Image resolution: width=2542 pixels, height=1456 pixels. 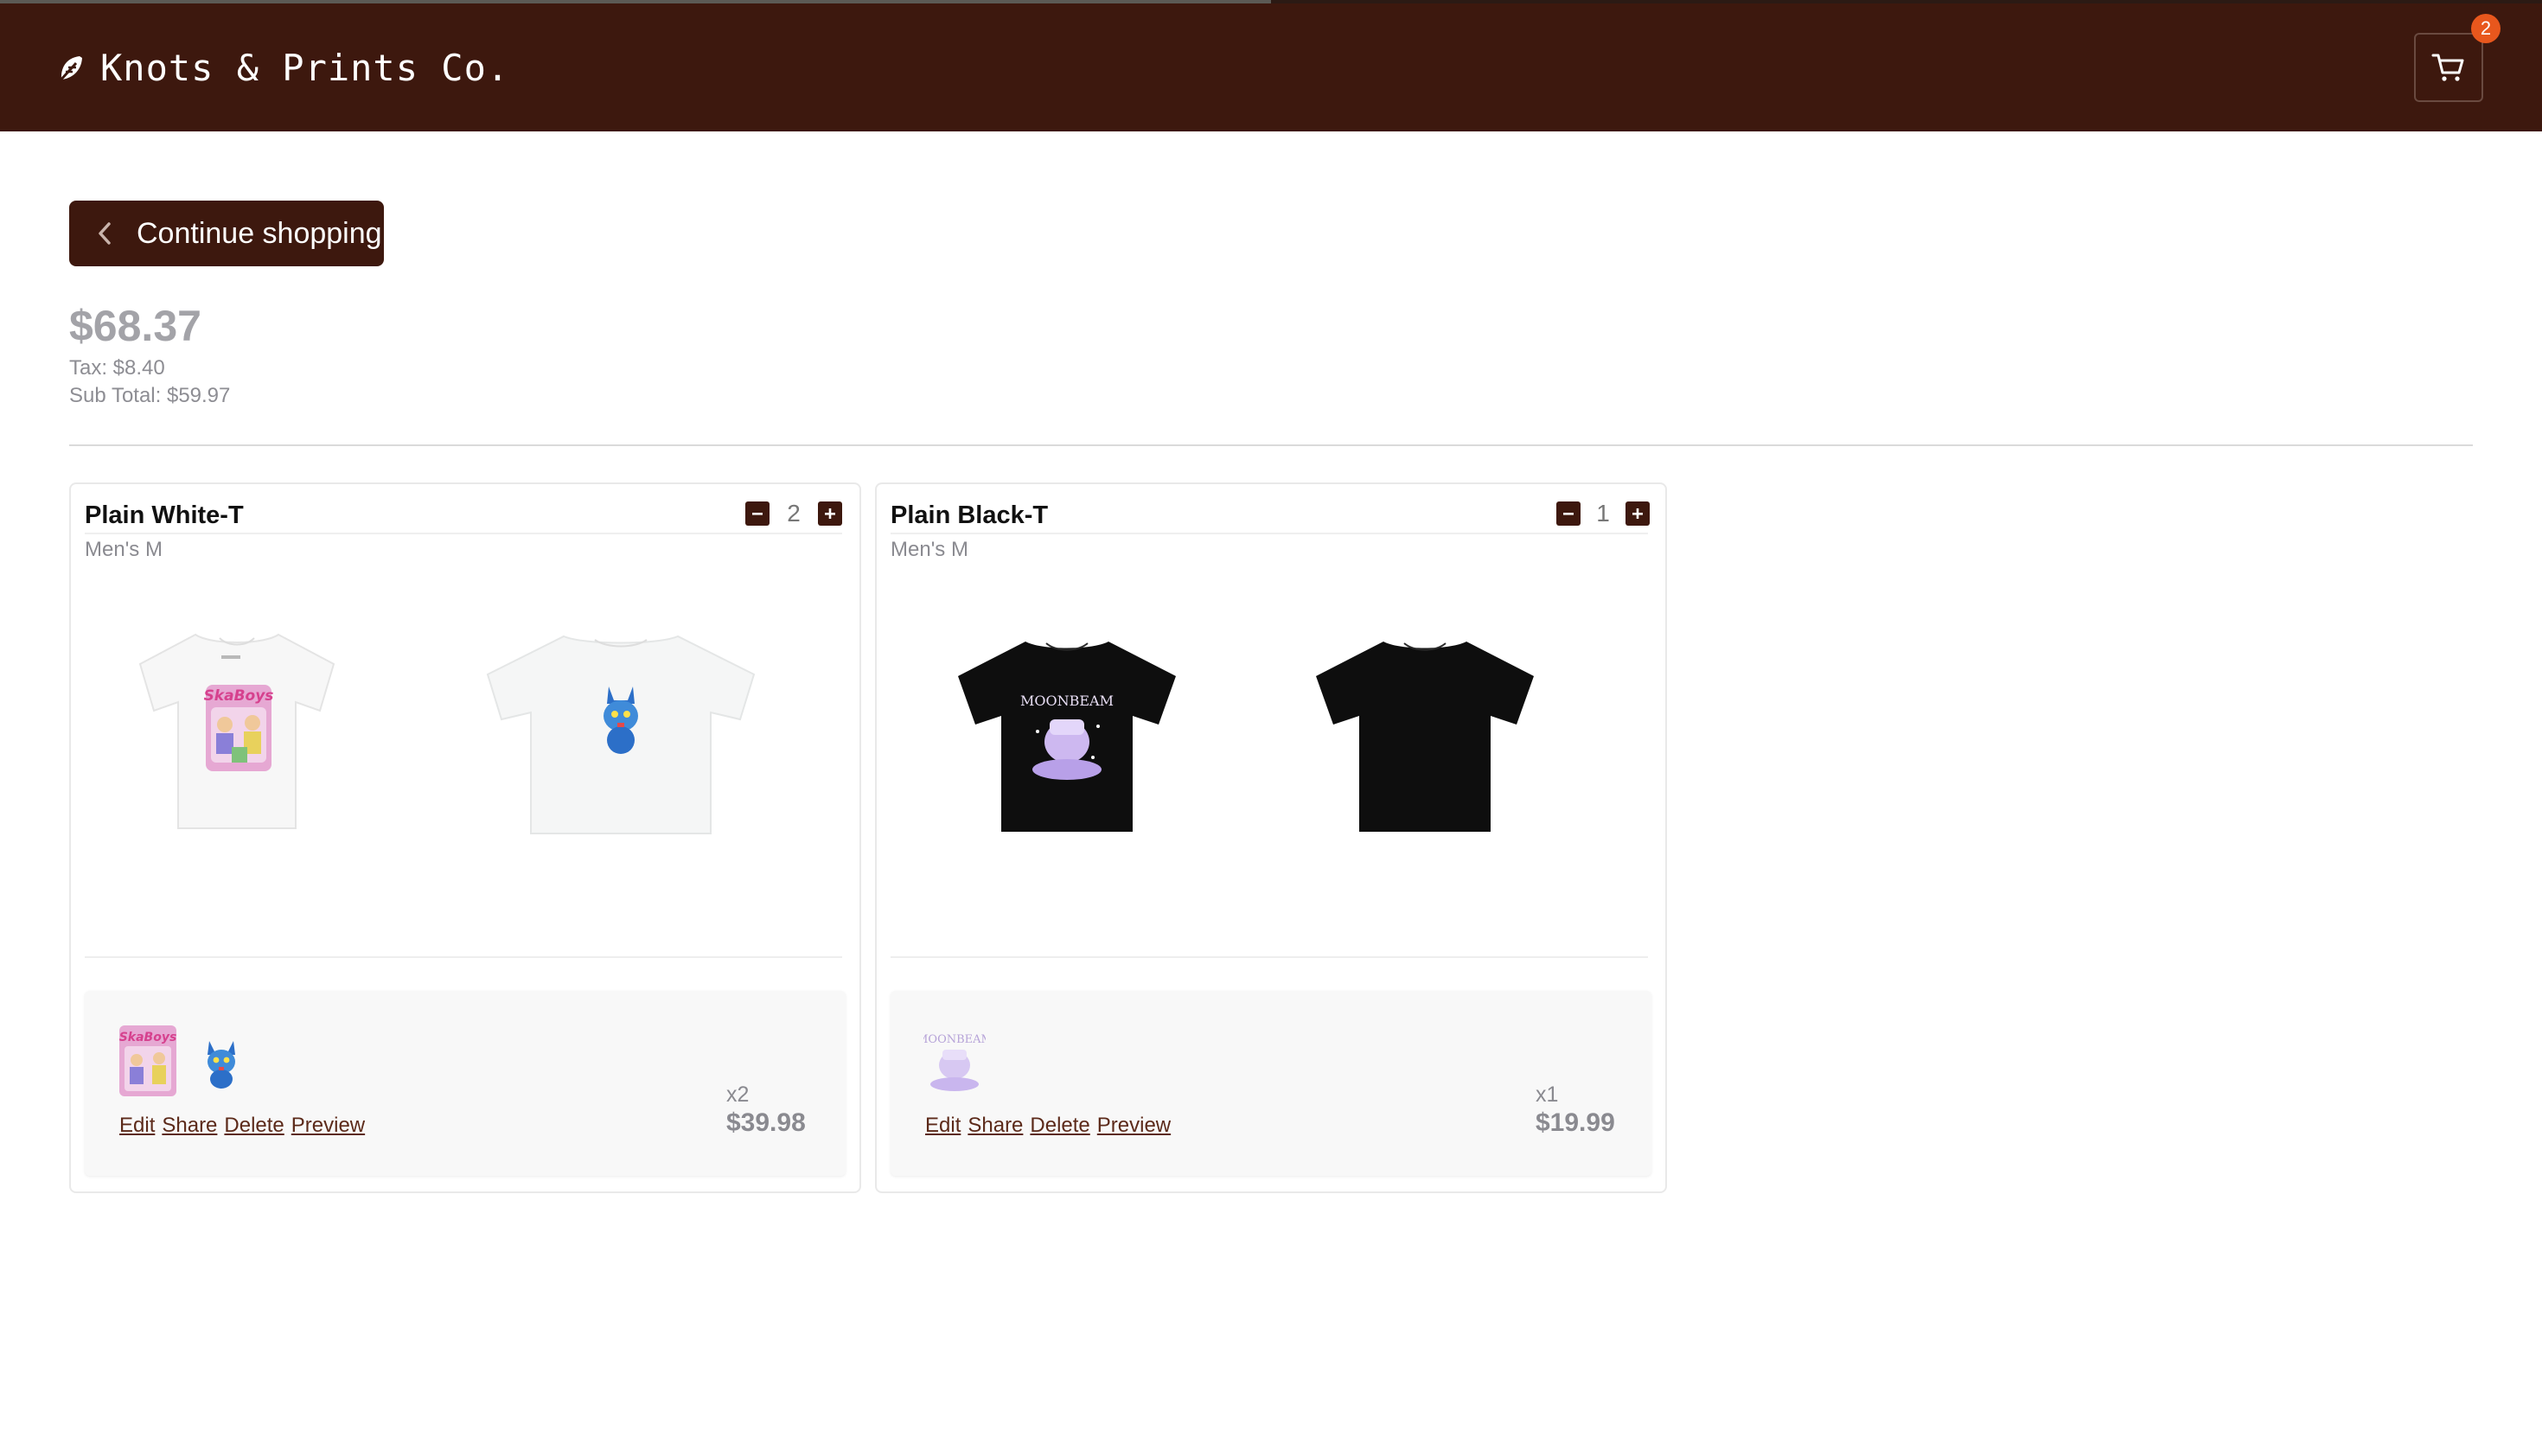 What do you see at coordinates (305, 68) in the screenshot?
I see `brand-name: Knots & Prints Co.` at bounding box center [305, 68].